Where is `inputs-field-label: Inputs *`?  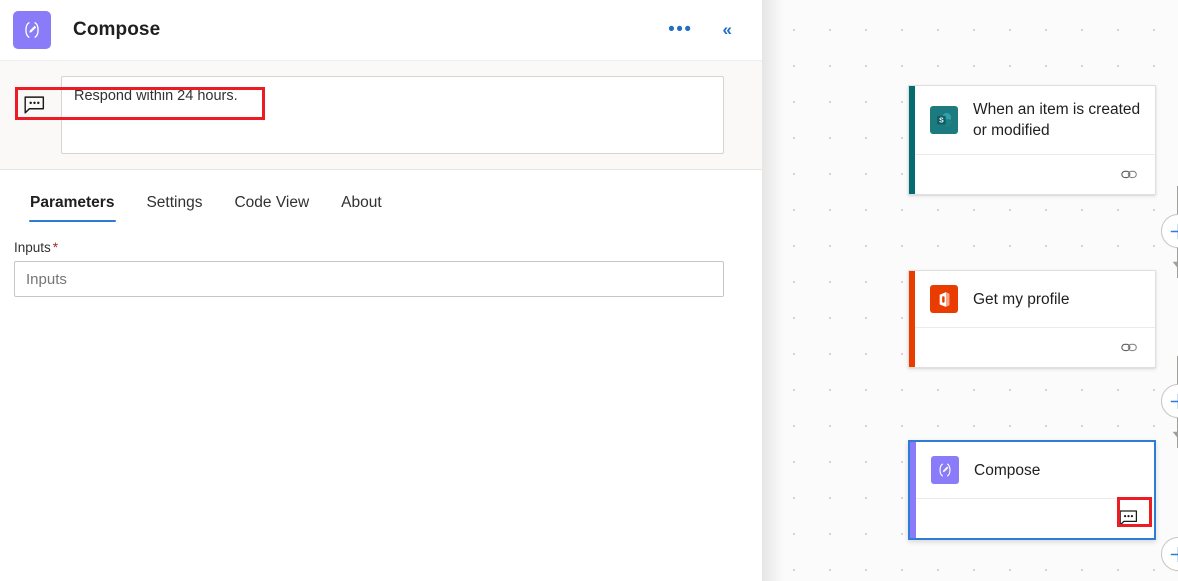 inputs-field-label: Inputs * is located at coordinates (369, 247).